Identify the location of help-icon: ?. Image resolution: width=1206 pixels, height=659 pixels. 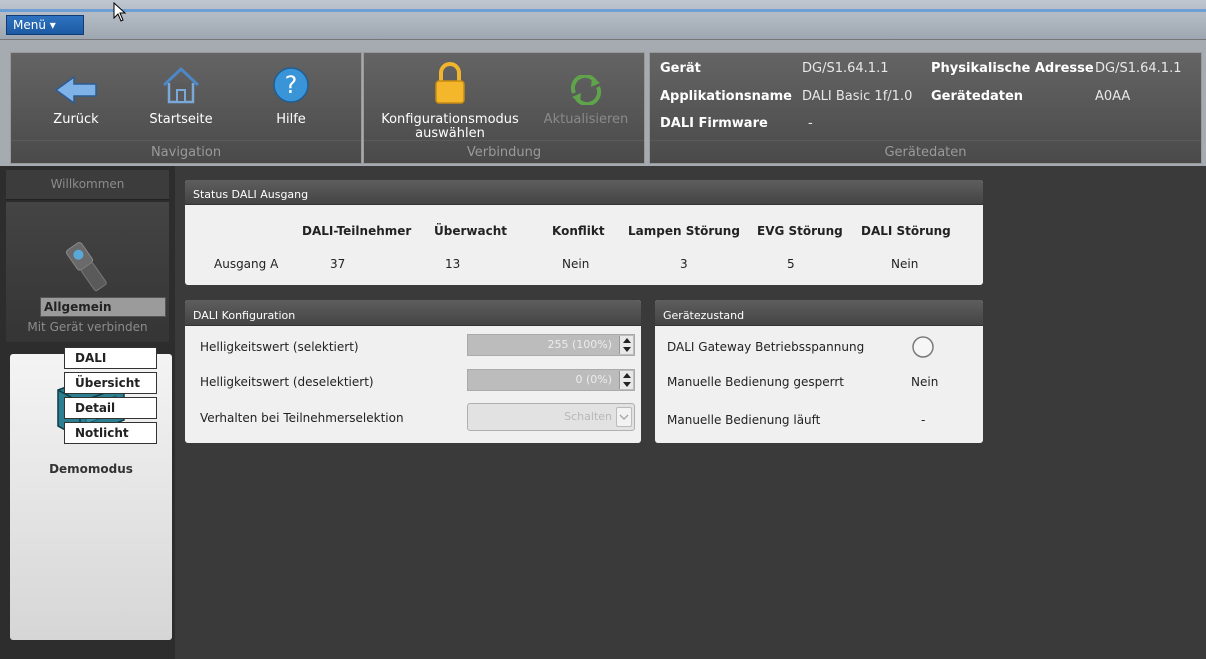
(291, 85).